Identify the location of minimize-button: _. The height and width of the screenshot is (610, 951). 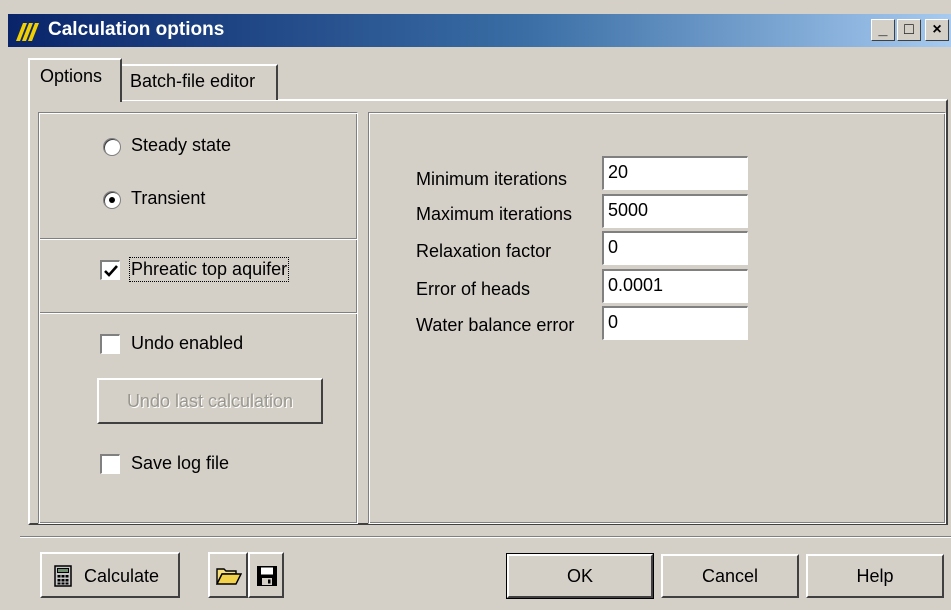
(883, 30).